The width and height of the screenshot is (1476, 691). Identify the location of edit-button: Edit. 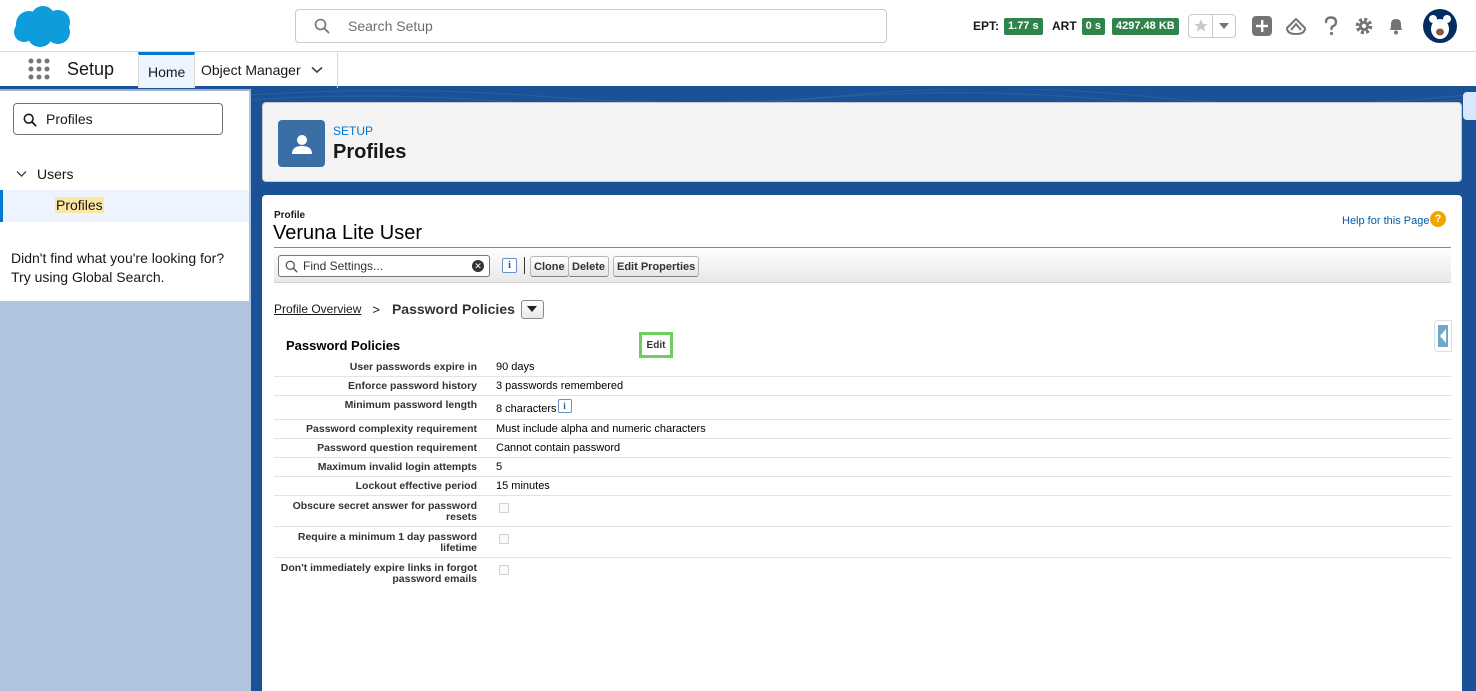
(656, 345).